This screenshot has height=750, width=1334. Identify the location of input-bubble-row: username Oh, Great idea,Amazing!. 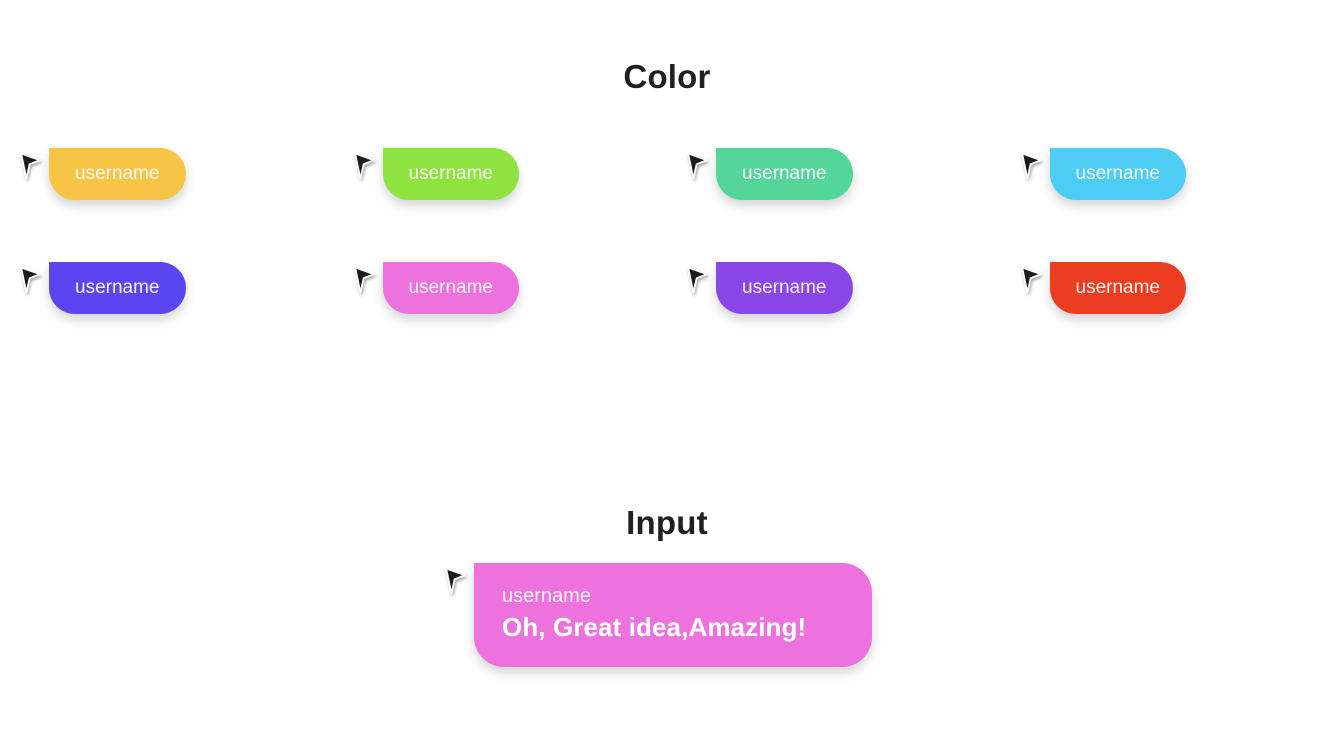
(658, 615).